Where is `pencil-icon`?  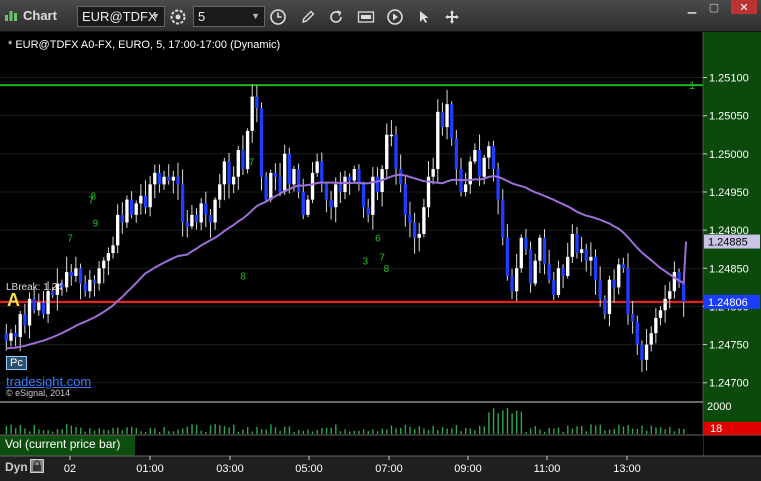
pencil-icon is located at coordinates (308, 16).